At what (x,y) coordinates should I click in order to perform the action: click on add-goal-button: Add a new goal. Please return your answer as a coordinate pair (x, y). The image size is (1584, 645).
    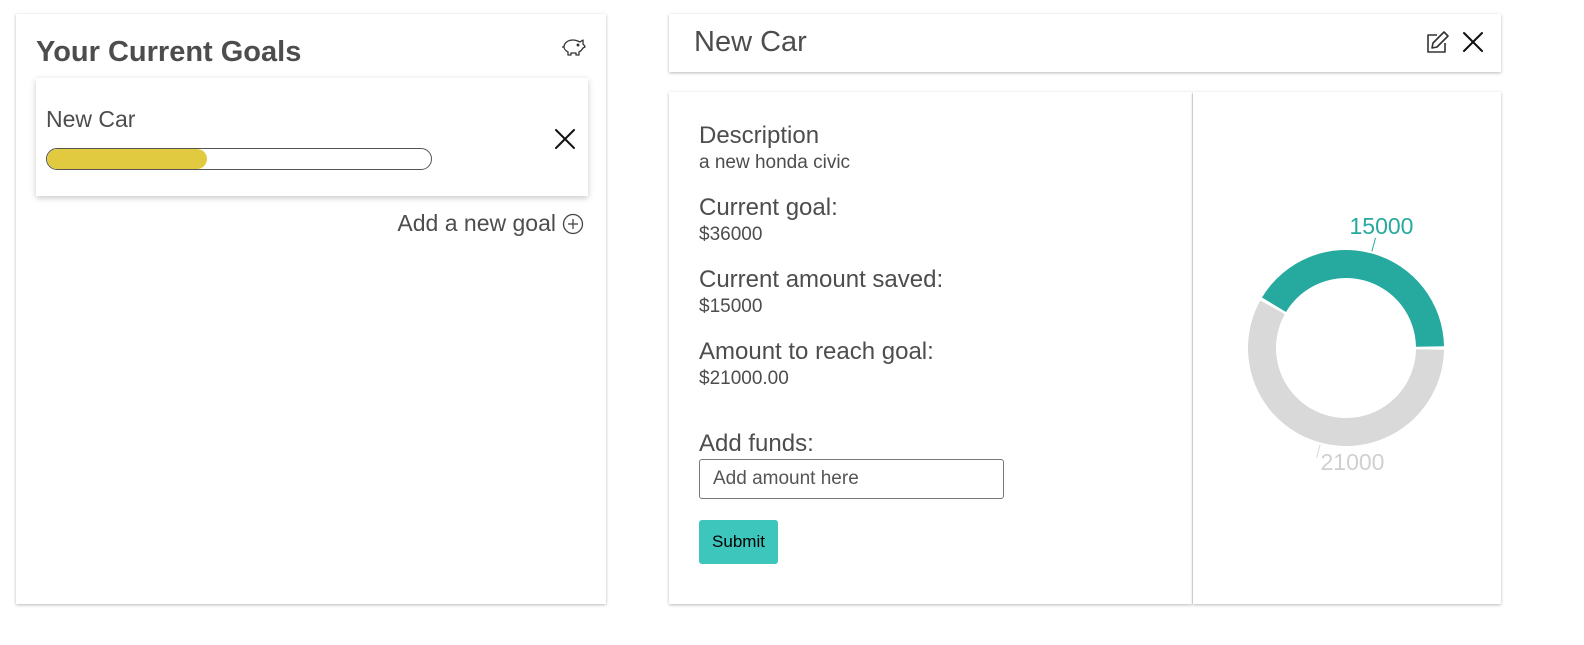
    Looking at the image, I should click on (490, 223).